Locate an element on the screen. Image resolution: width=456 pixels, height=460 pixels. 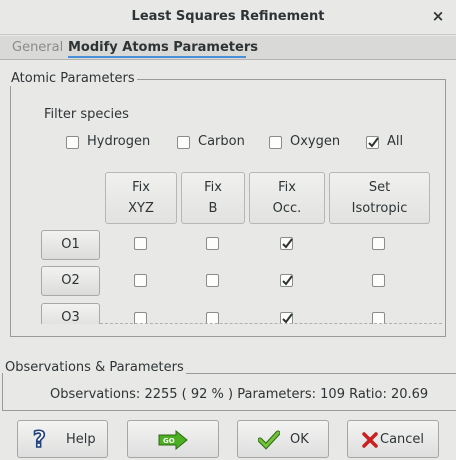
filter-hydrogen-checkbox is located at coordinates (72, 142).